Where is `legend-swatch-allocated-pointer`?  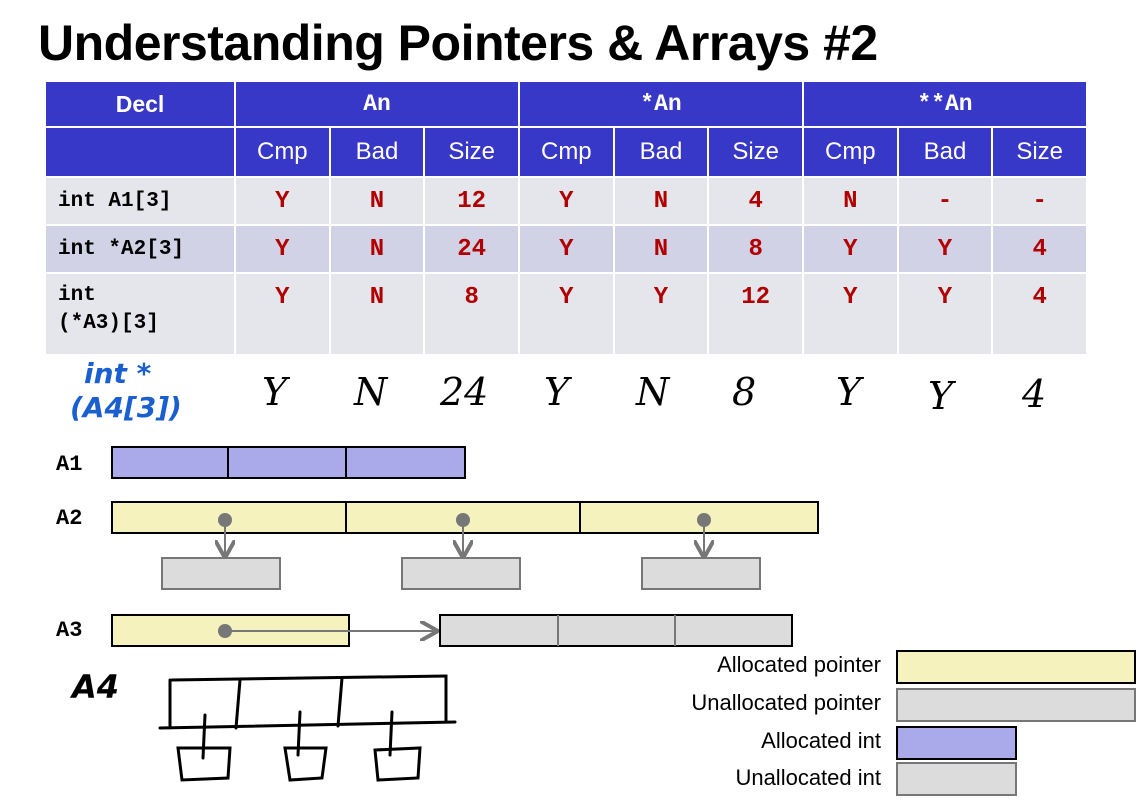 legend-swatch-allocated-pointer is located at coordinates (1016, 667).